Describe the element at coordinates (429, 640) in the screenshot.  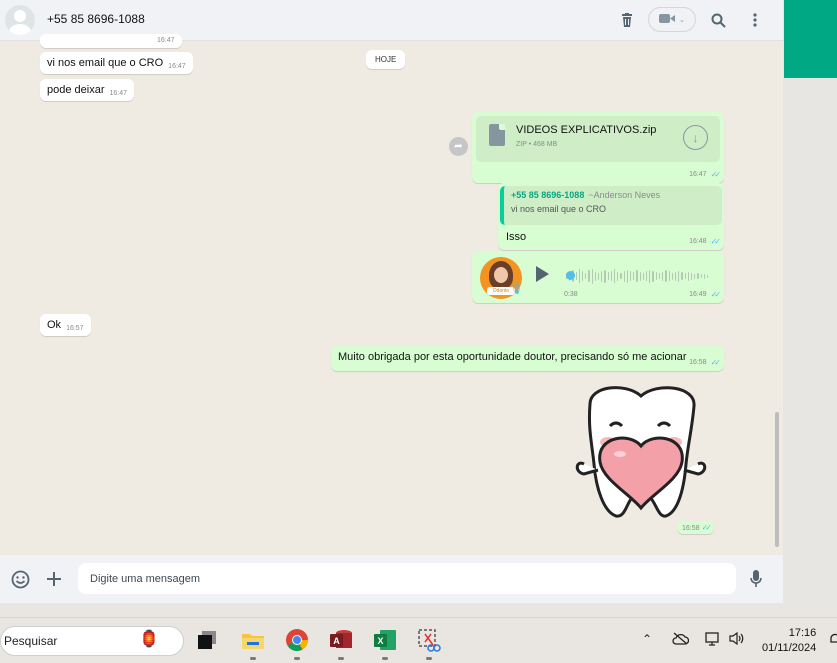
I see `snipping-tool-icon` at that location.